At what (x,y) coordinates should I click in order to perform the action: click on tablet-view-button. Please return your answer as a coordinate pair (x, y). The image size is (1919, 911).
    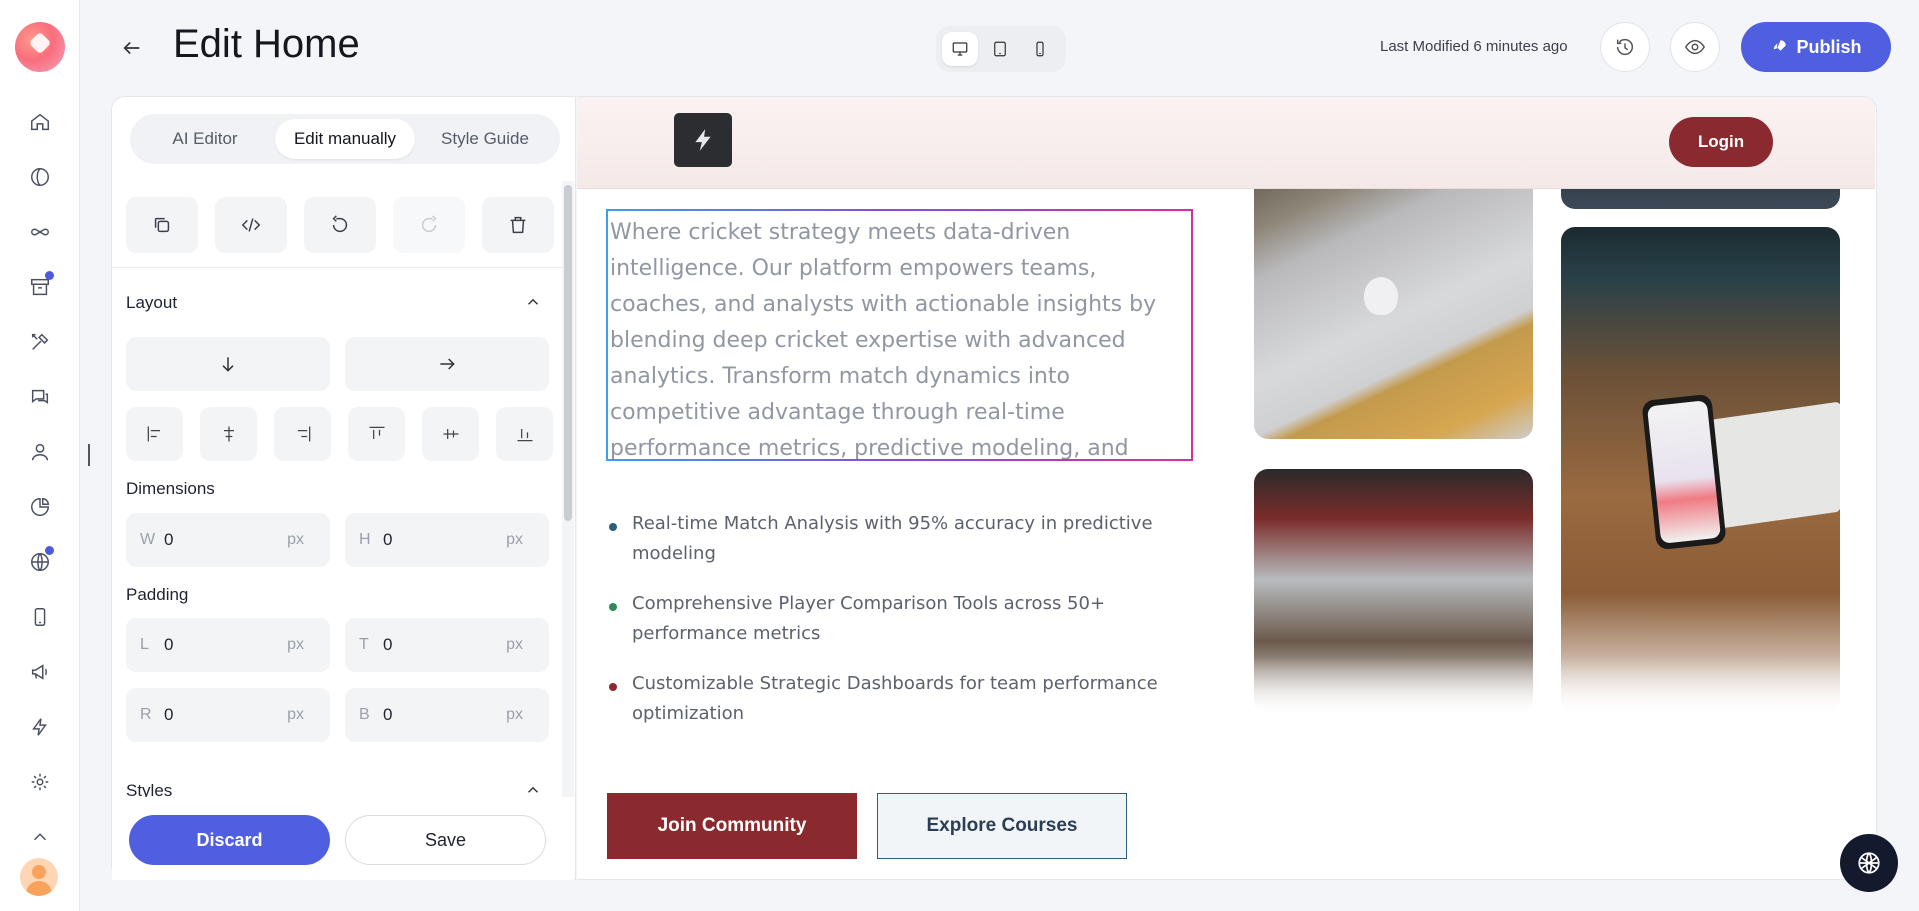
    Looking at the image, I should click on (1000, 49).